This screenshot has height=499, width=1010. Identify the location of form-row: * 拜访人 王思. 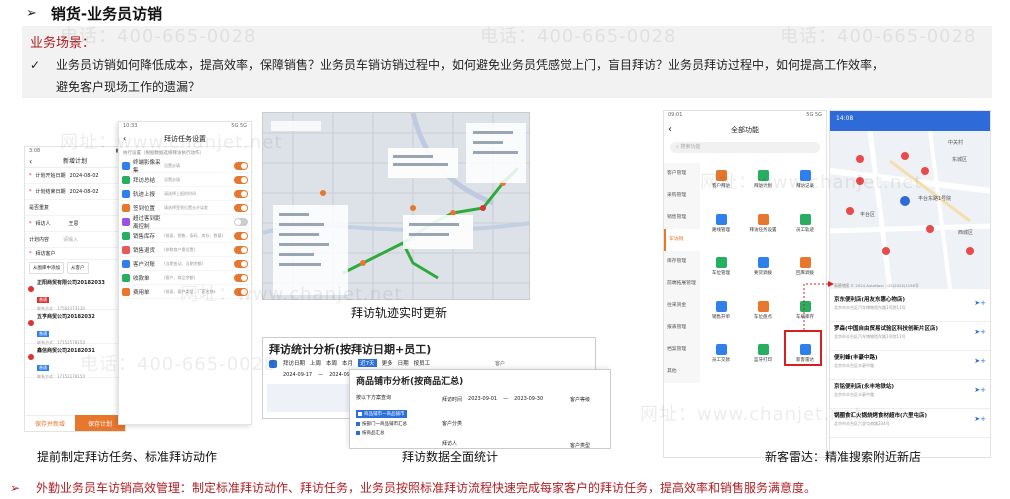
(75, 224).